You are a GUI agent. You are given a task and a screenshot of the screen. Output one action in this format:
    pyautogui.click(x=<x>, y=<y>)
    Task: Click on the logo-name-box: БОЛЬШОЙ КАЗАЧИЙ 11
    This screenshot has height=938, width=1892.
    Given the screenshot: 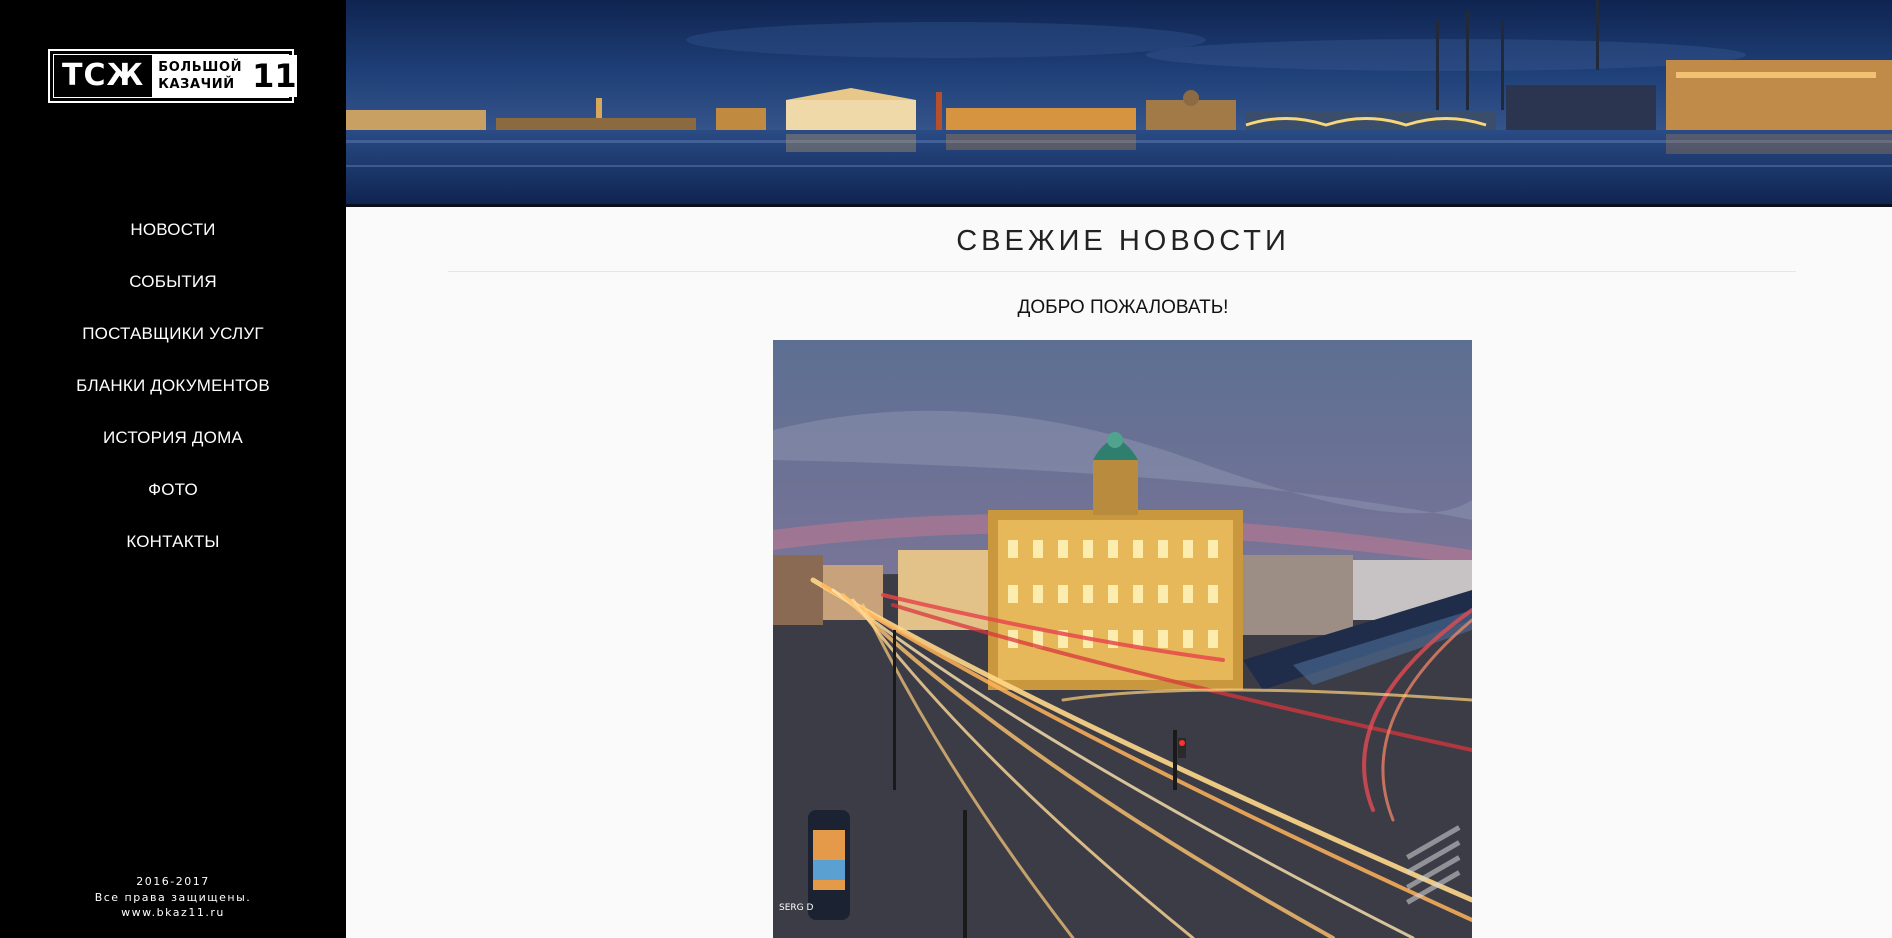 What is the action you would take?
    pyautogui.click(x=224, y=76)
    